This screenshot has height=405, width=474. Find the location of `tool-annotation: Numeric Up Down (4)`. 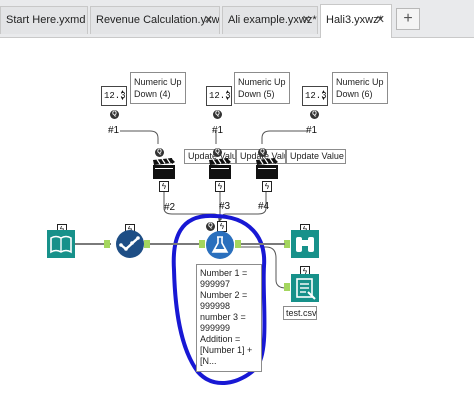

tool-annotation: Numeric Up Down (4) is located at coordinates (158, 88).